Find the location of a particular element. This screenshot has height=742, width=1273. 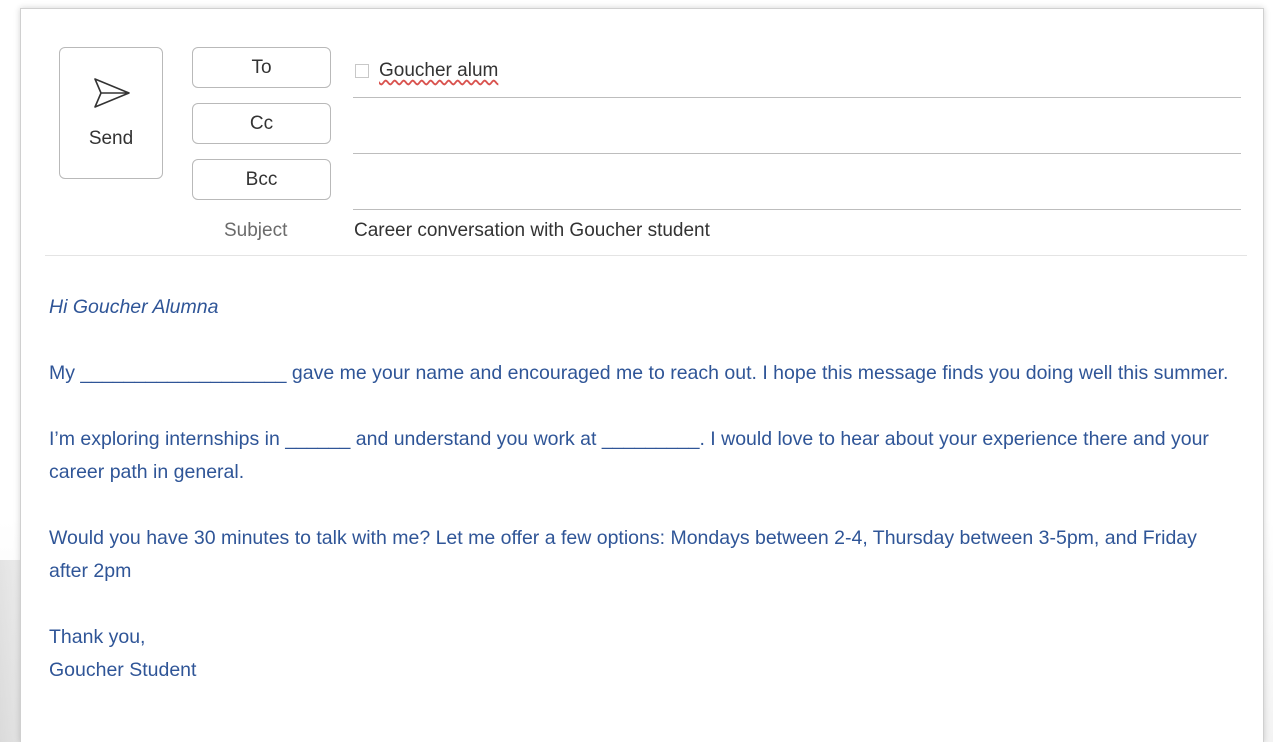

to-field: Goucher alum is located at coordinates (426, 71).